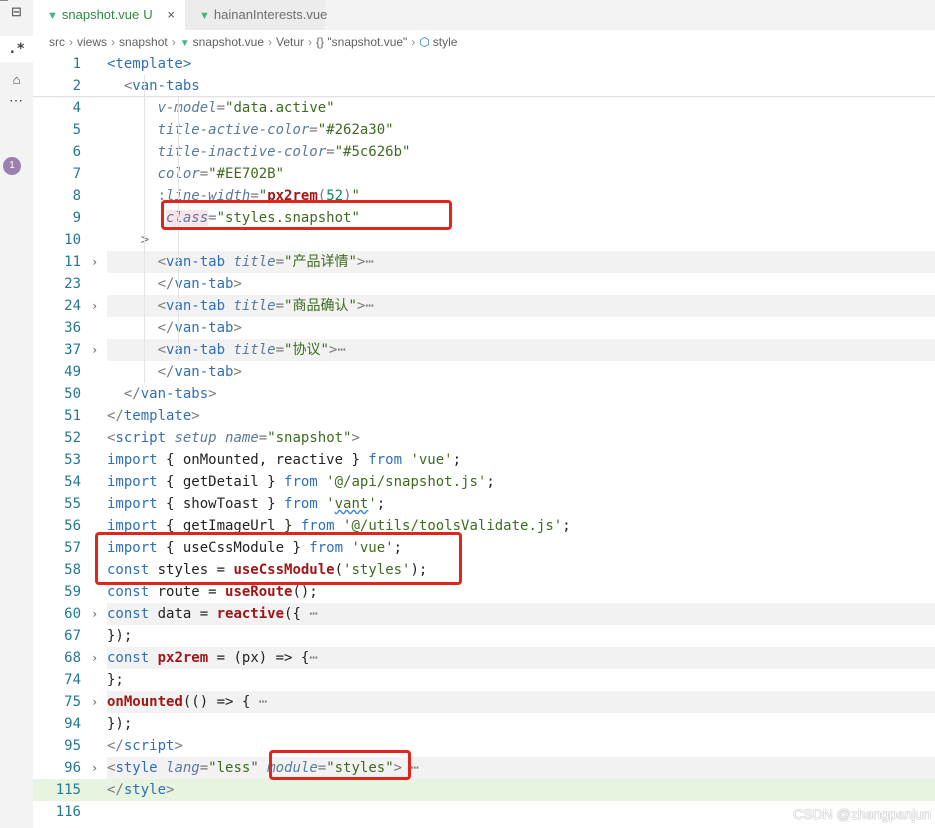  What do you see at coordinates (259, 658) in the screenshot?
I see `code-token: = (px) => {` at bounding box center [259, 658].